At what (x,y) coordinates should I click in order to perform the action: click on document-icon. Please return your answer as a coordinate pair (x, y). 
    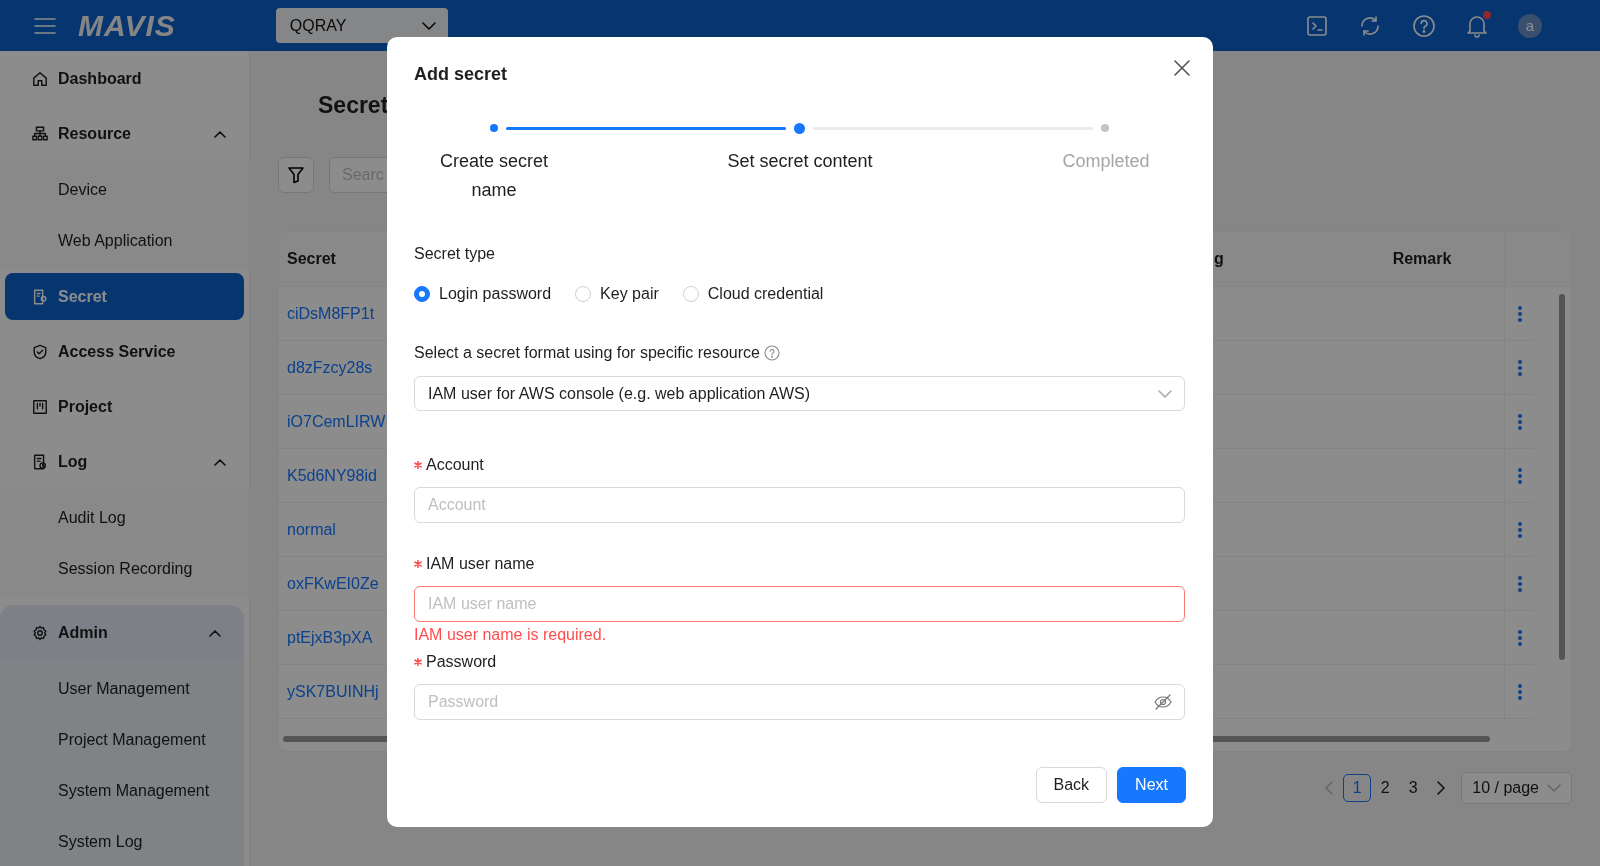
    Looking at the image, I should click on (40, 296).